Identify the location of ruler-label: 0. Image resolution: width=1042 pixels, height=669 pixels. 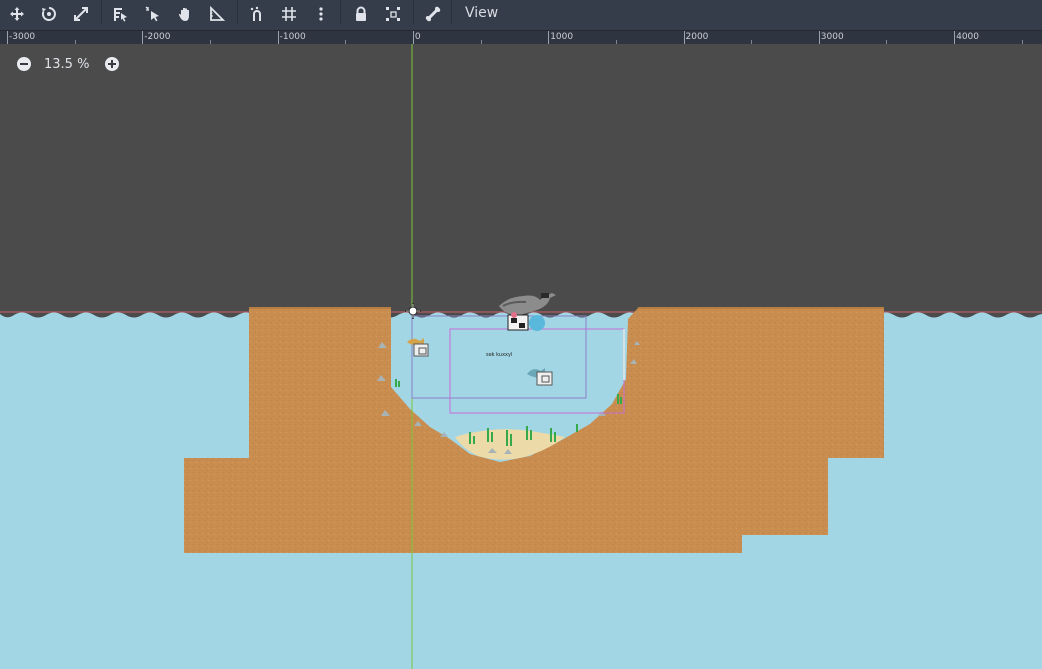
(417, 37).